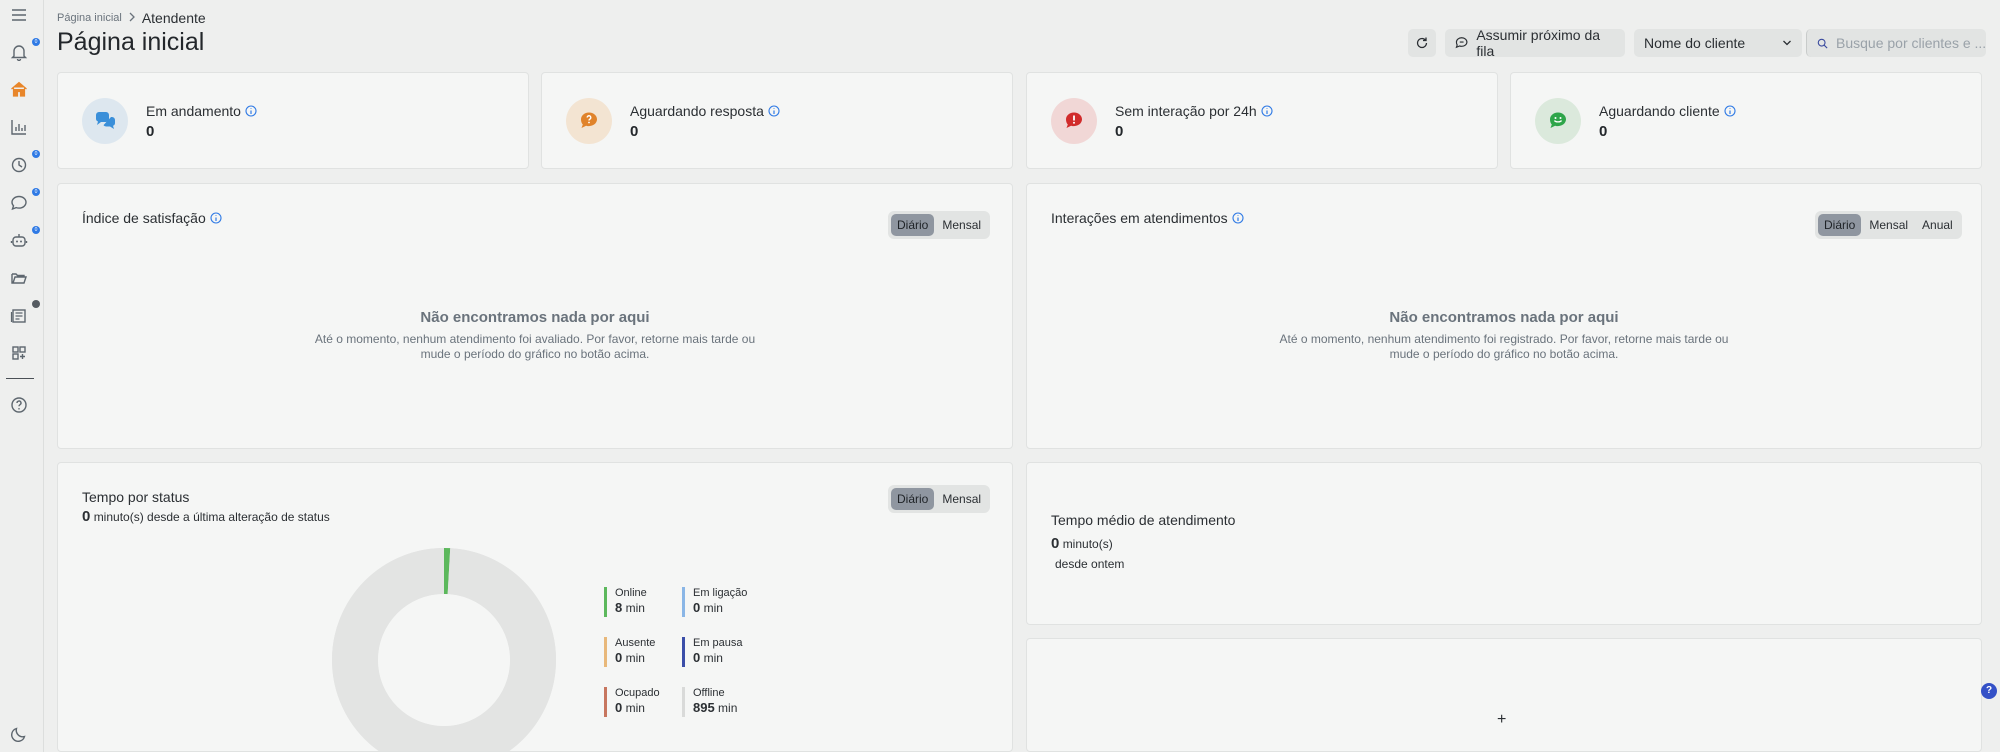 This screenshot has width=2000, height=752. Describe the element at coordinates (1911, 43) in the screenshot. I see `search-input` at that location.